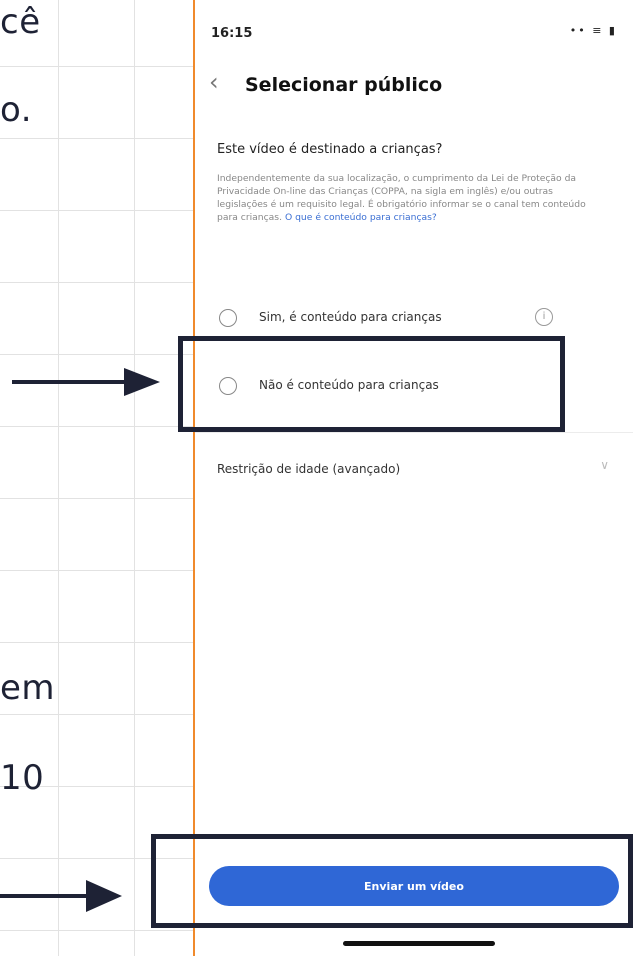  I want to click on highlight-box-option, so click(371, 384).